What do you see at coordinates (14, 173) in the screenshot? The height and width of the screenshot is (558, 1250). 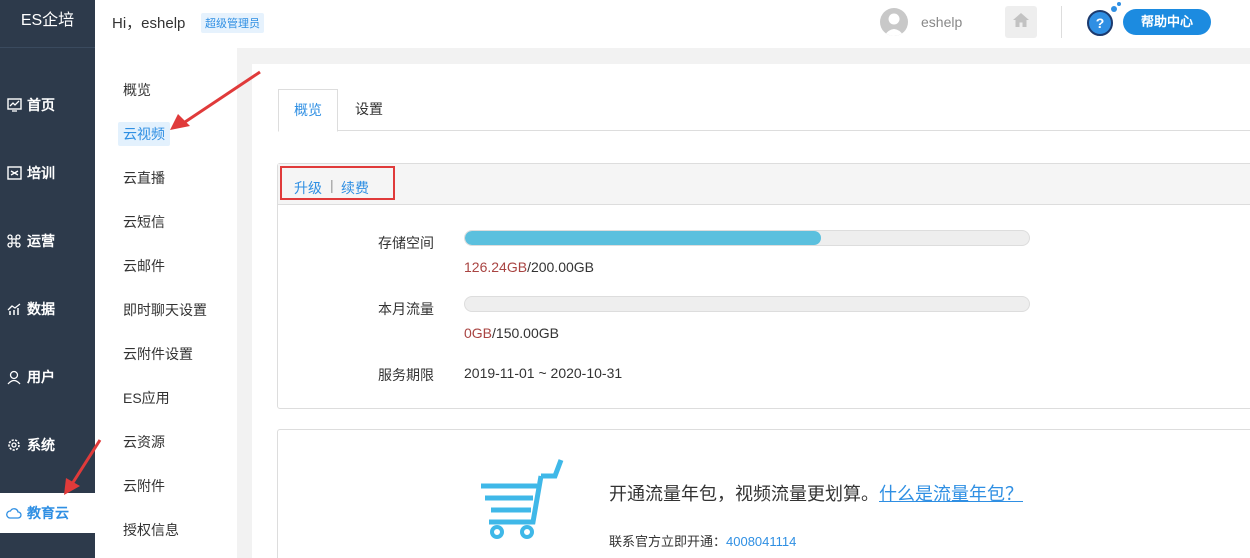 I see `book-icon` at bounding box center [14, 173].